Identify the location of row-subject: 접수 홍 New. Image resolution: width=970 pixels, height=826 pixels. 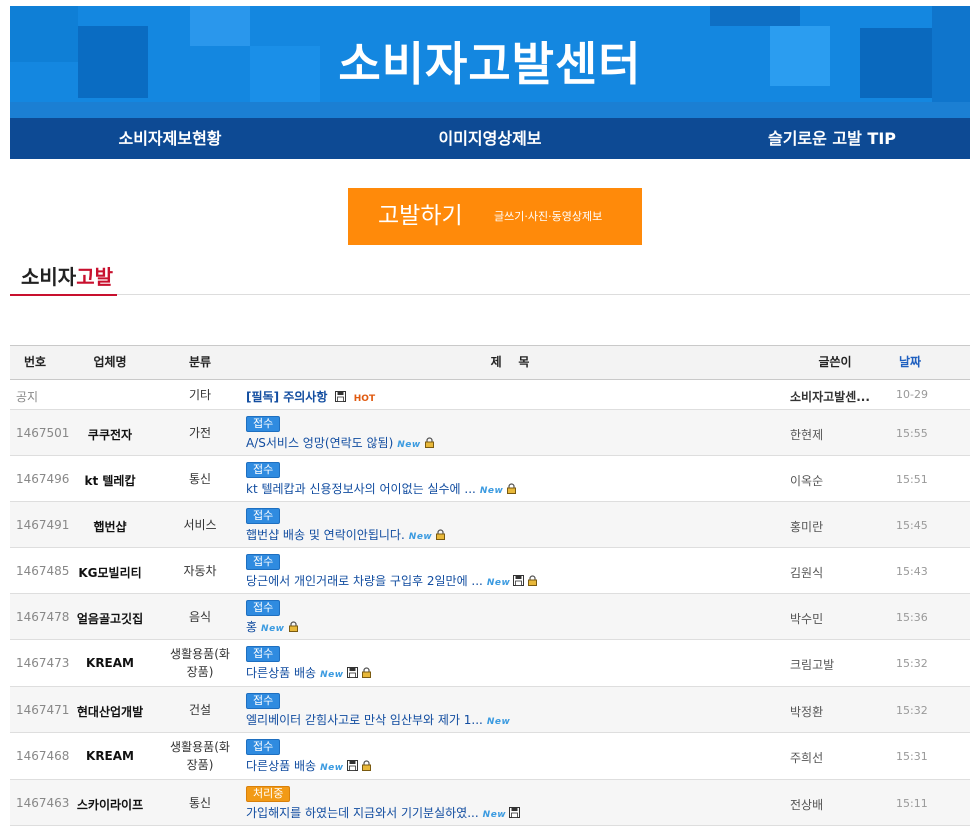
(272, 617).